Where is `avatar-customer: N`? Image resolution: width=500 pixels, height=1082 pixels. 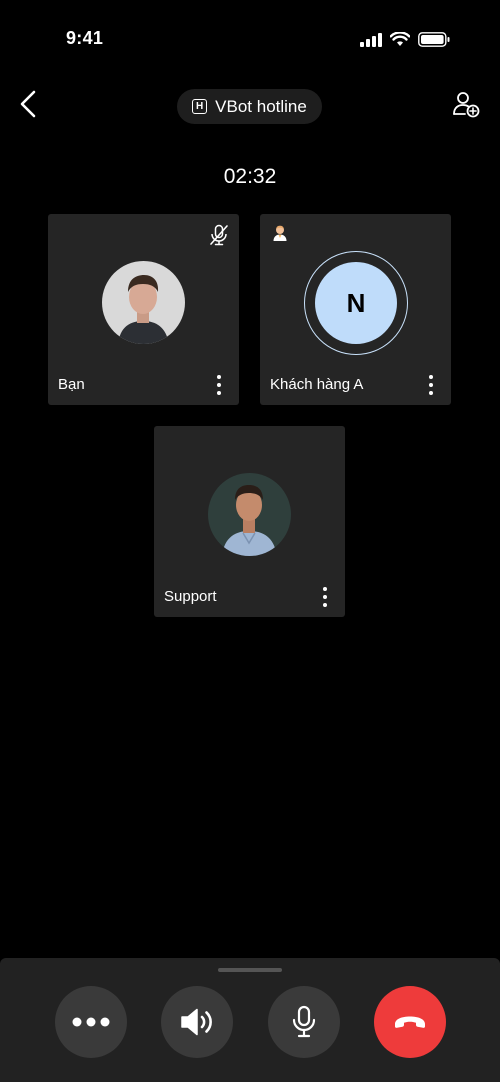 avatar-customer: N is located at coordinates (356, 303).